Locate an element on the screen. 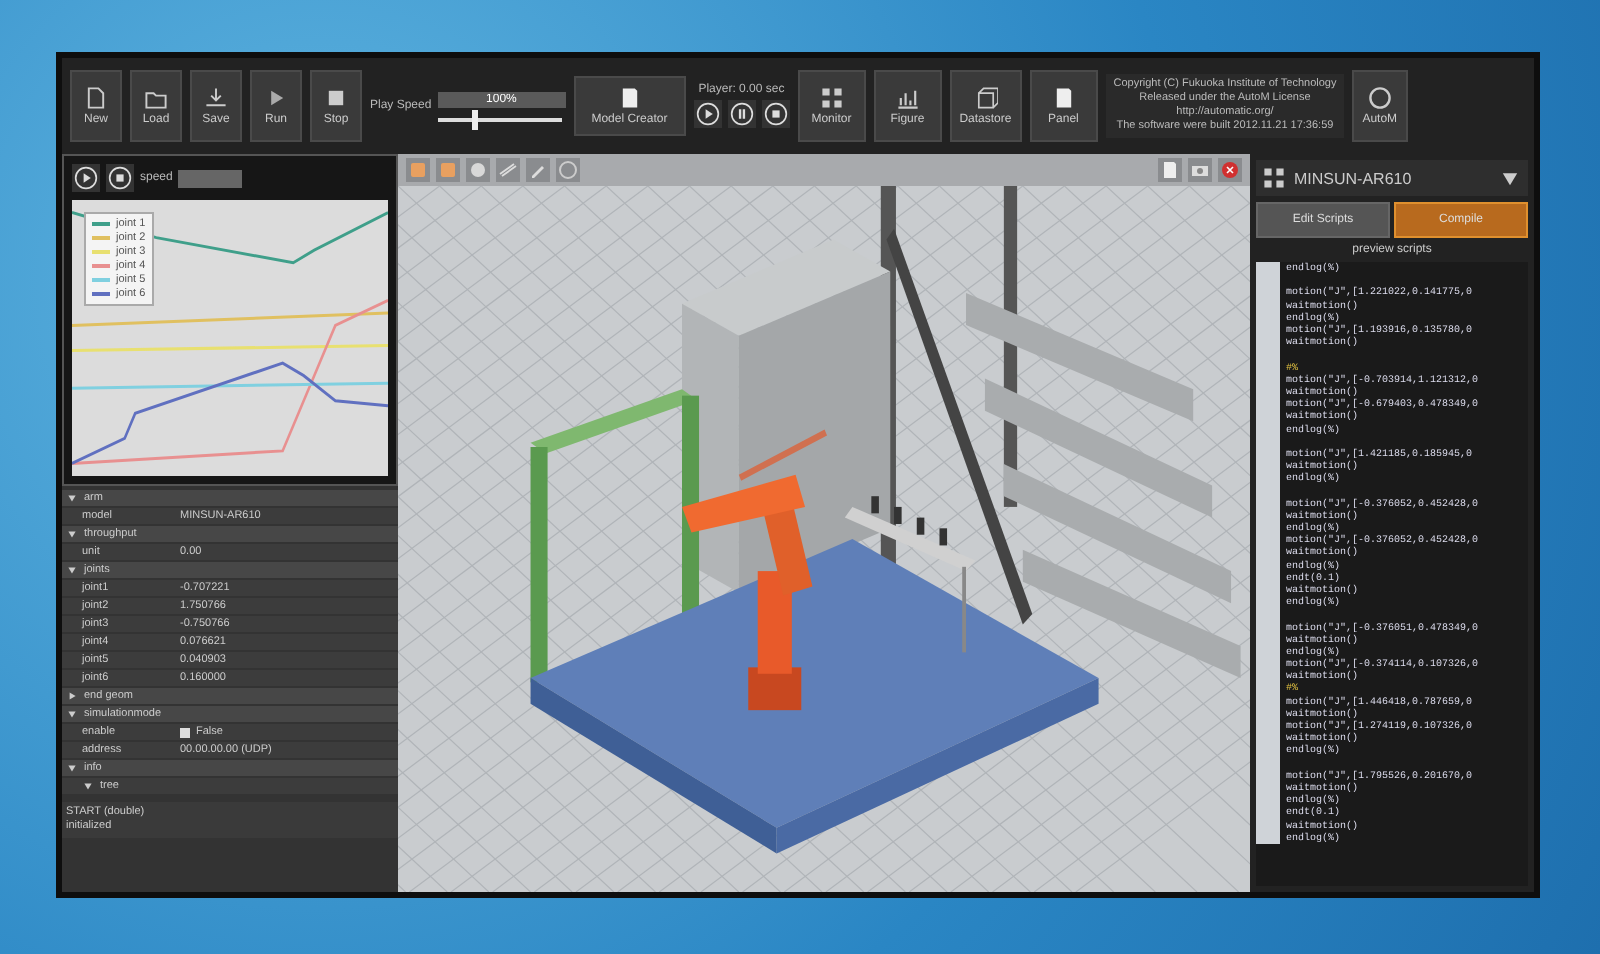 The width and height of the screenshot is (1600, 954). sphere-icon is located at coordinates (478, 170).